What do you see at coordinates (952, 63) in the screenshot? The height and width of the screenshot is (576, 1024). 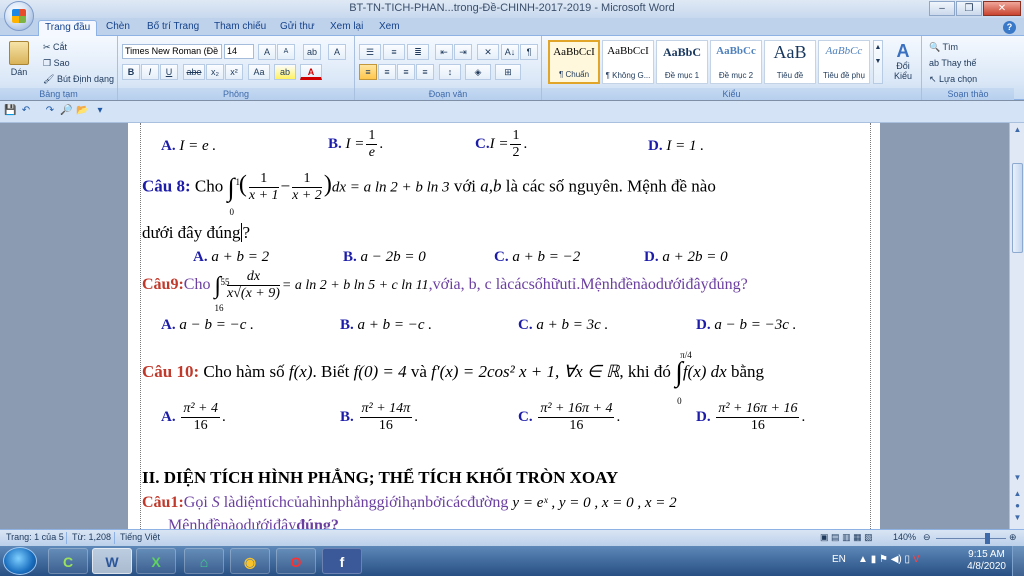 I see `replace-button: ab Thay thế` at bounding box center [952, 63].